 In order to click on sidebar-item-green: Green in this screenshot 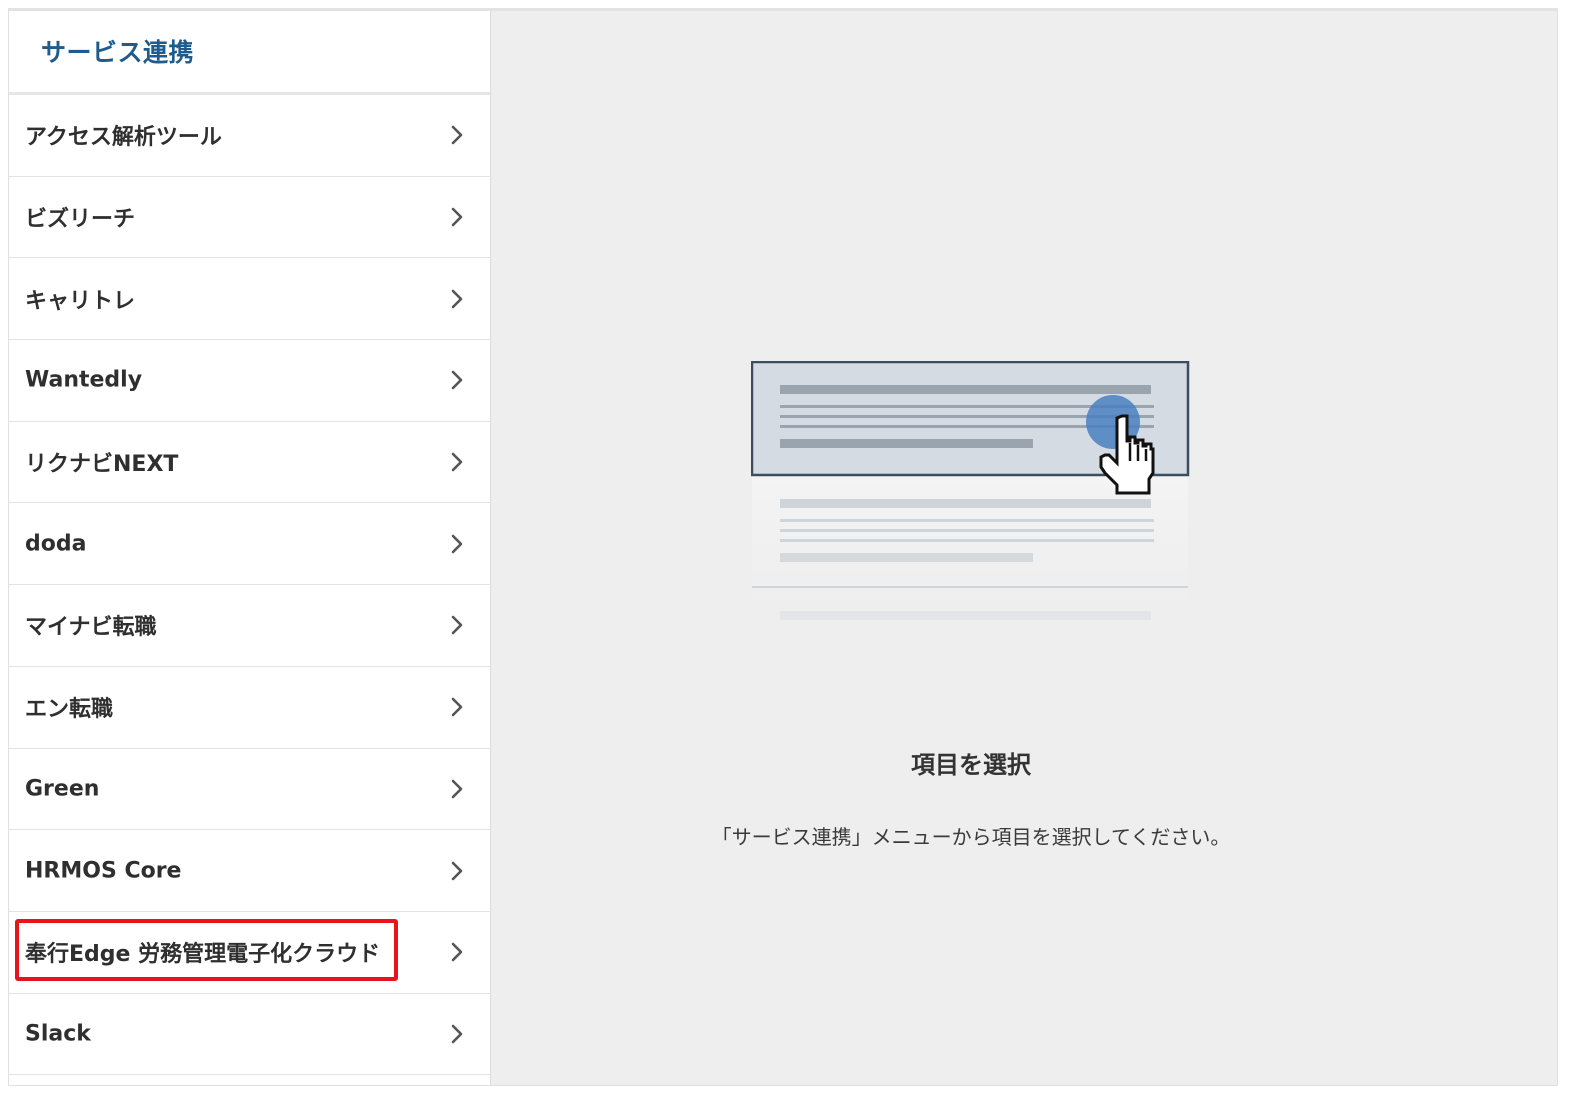, I will do `click(249, 790)`.